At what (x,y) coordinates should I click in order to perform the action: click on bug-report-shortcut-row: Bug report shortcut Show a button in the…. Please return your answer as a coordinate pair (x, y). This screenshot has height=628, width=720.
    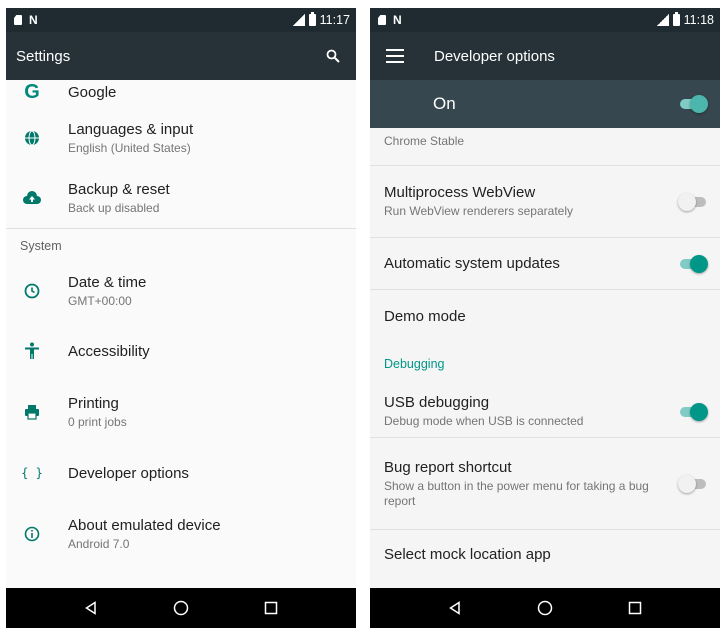
    Looking at the image, I should click on (545, 484).